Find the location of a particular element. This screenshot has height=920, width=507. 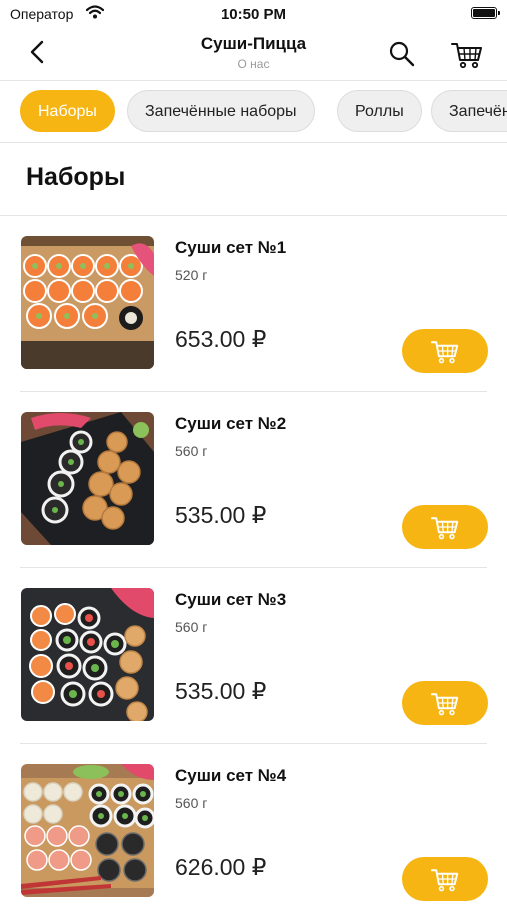

tab-sets: Наборы is located at coordinates (67, 111).